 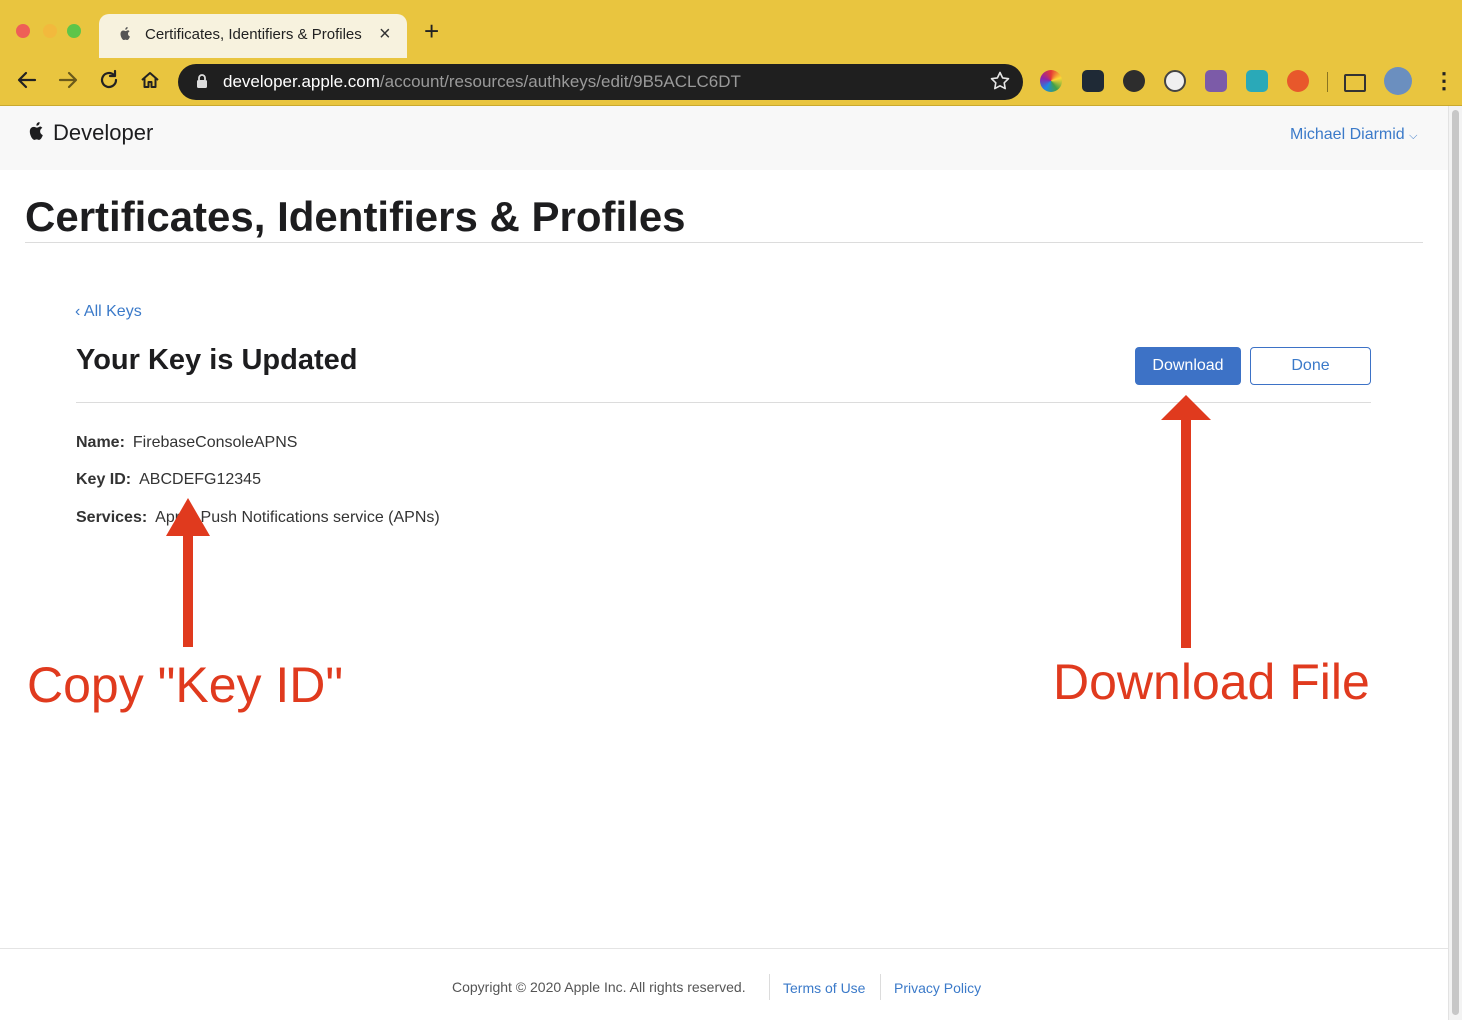 What do you see at coordinates (185, 685) in the screenshot?
I see `copy-key-id-annotation: Copy "Key ID"` at bounding box center [185, 685].